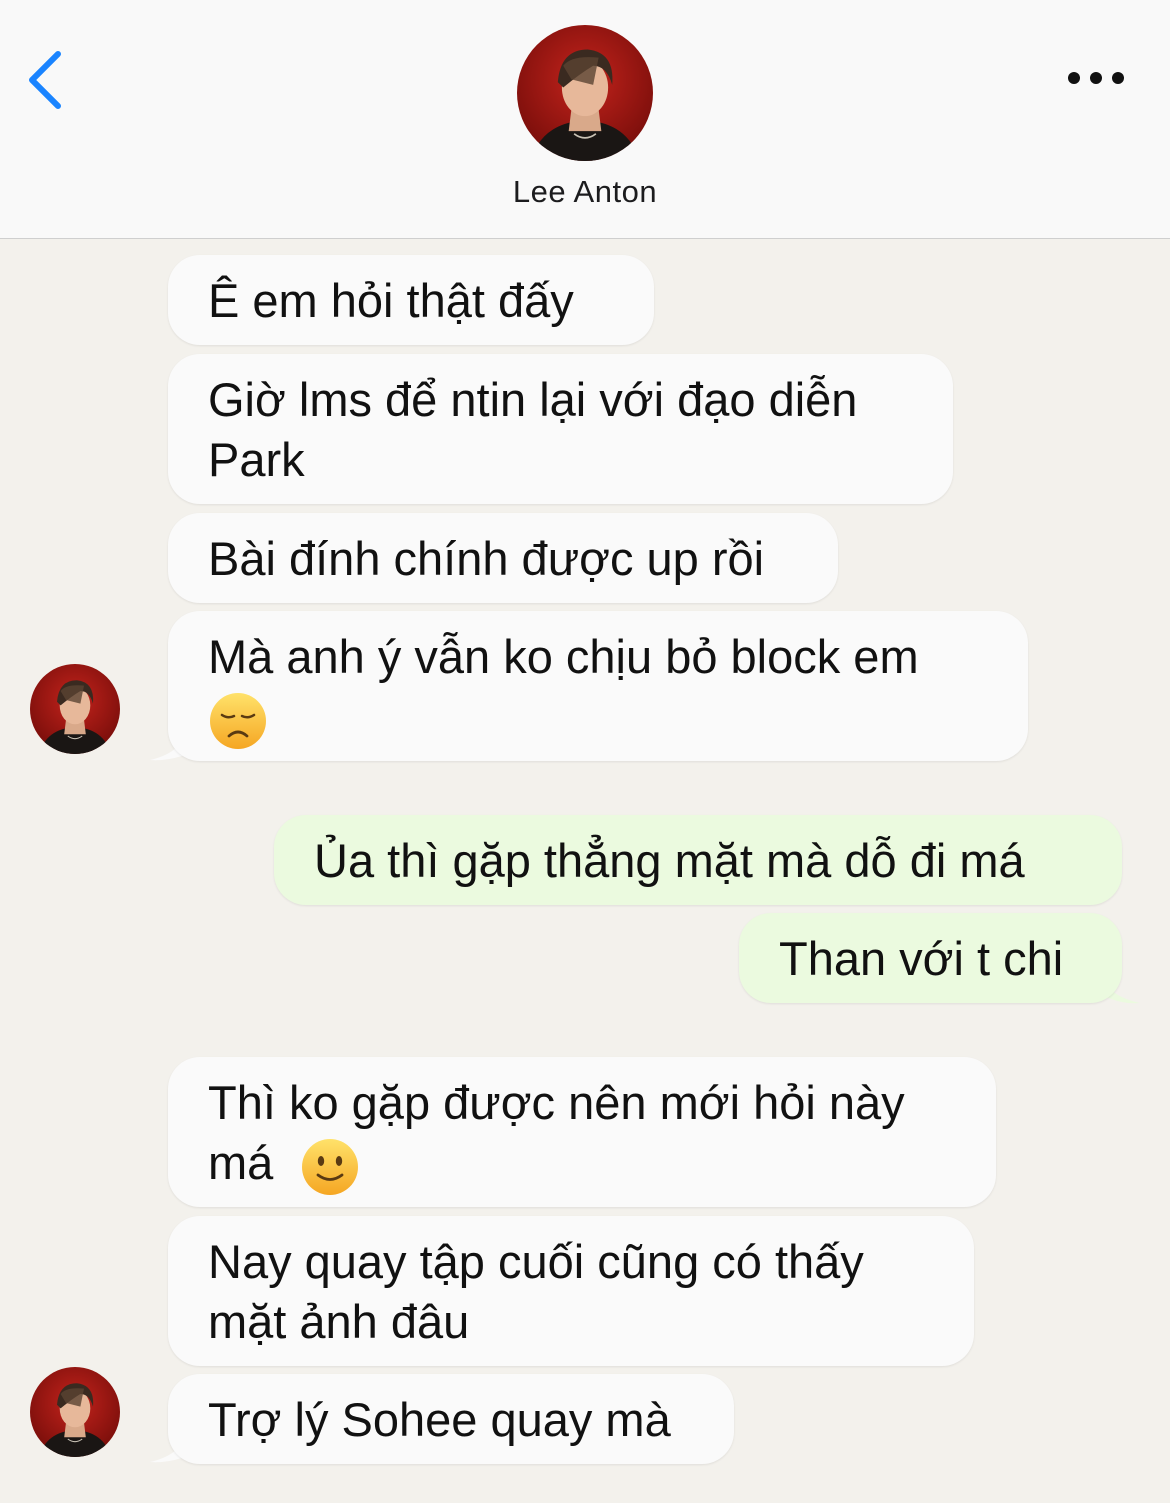 Image resolution: width=1170 pixels, height=1503 pixels. I want to click on message-text-line: Park, so click(256, 459).